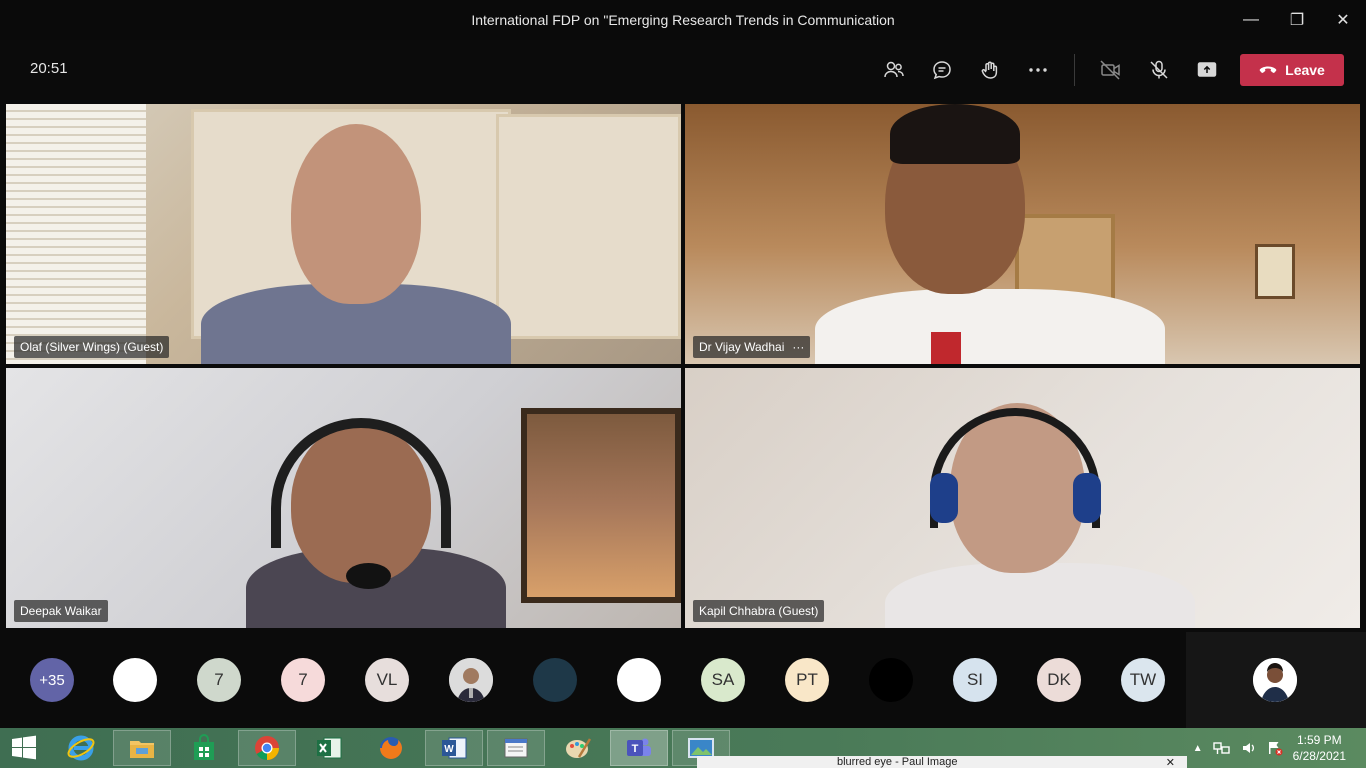 This screenshot has width=1366, height=768. I want to click on hang-up-icon, so click(1268, 69).